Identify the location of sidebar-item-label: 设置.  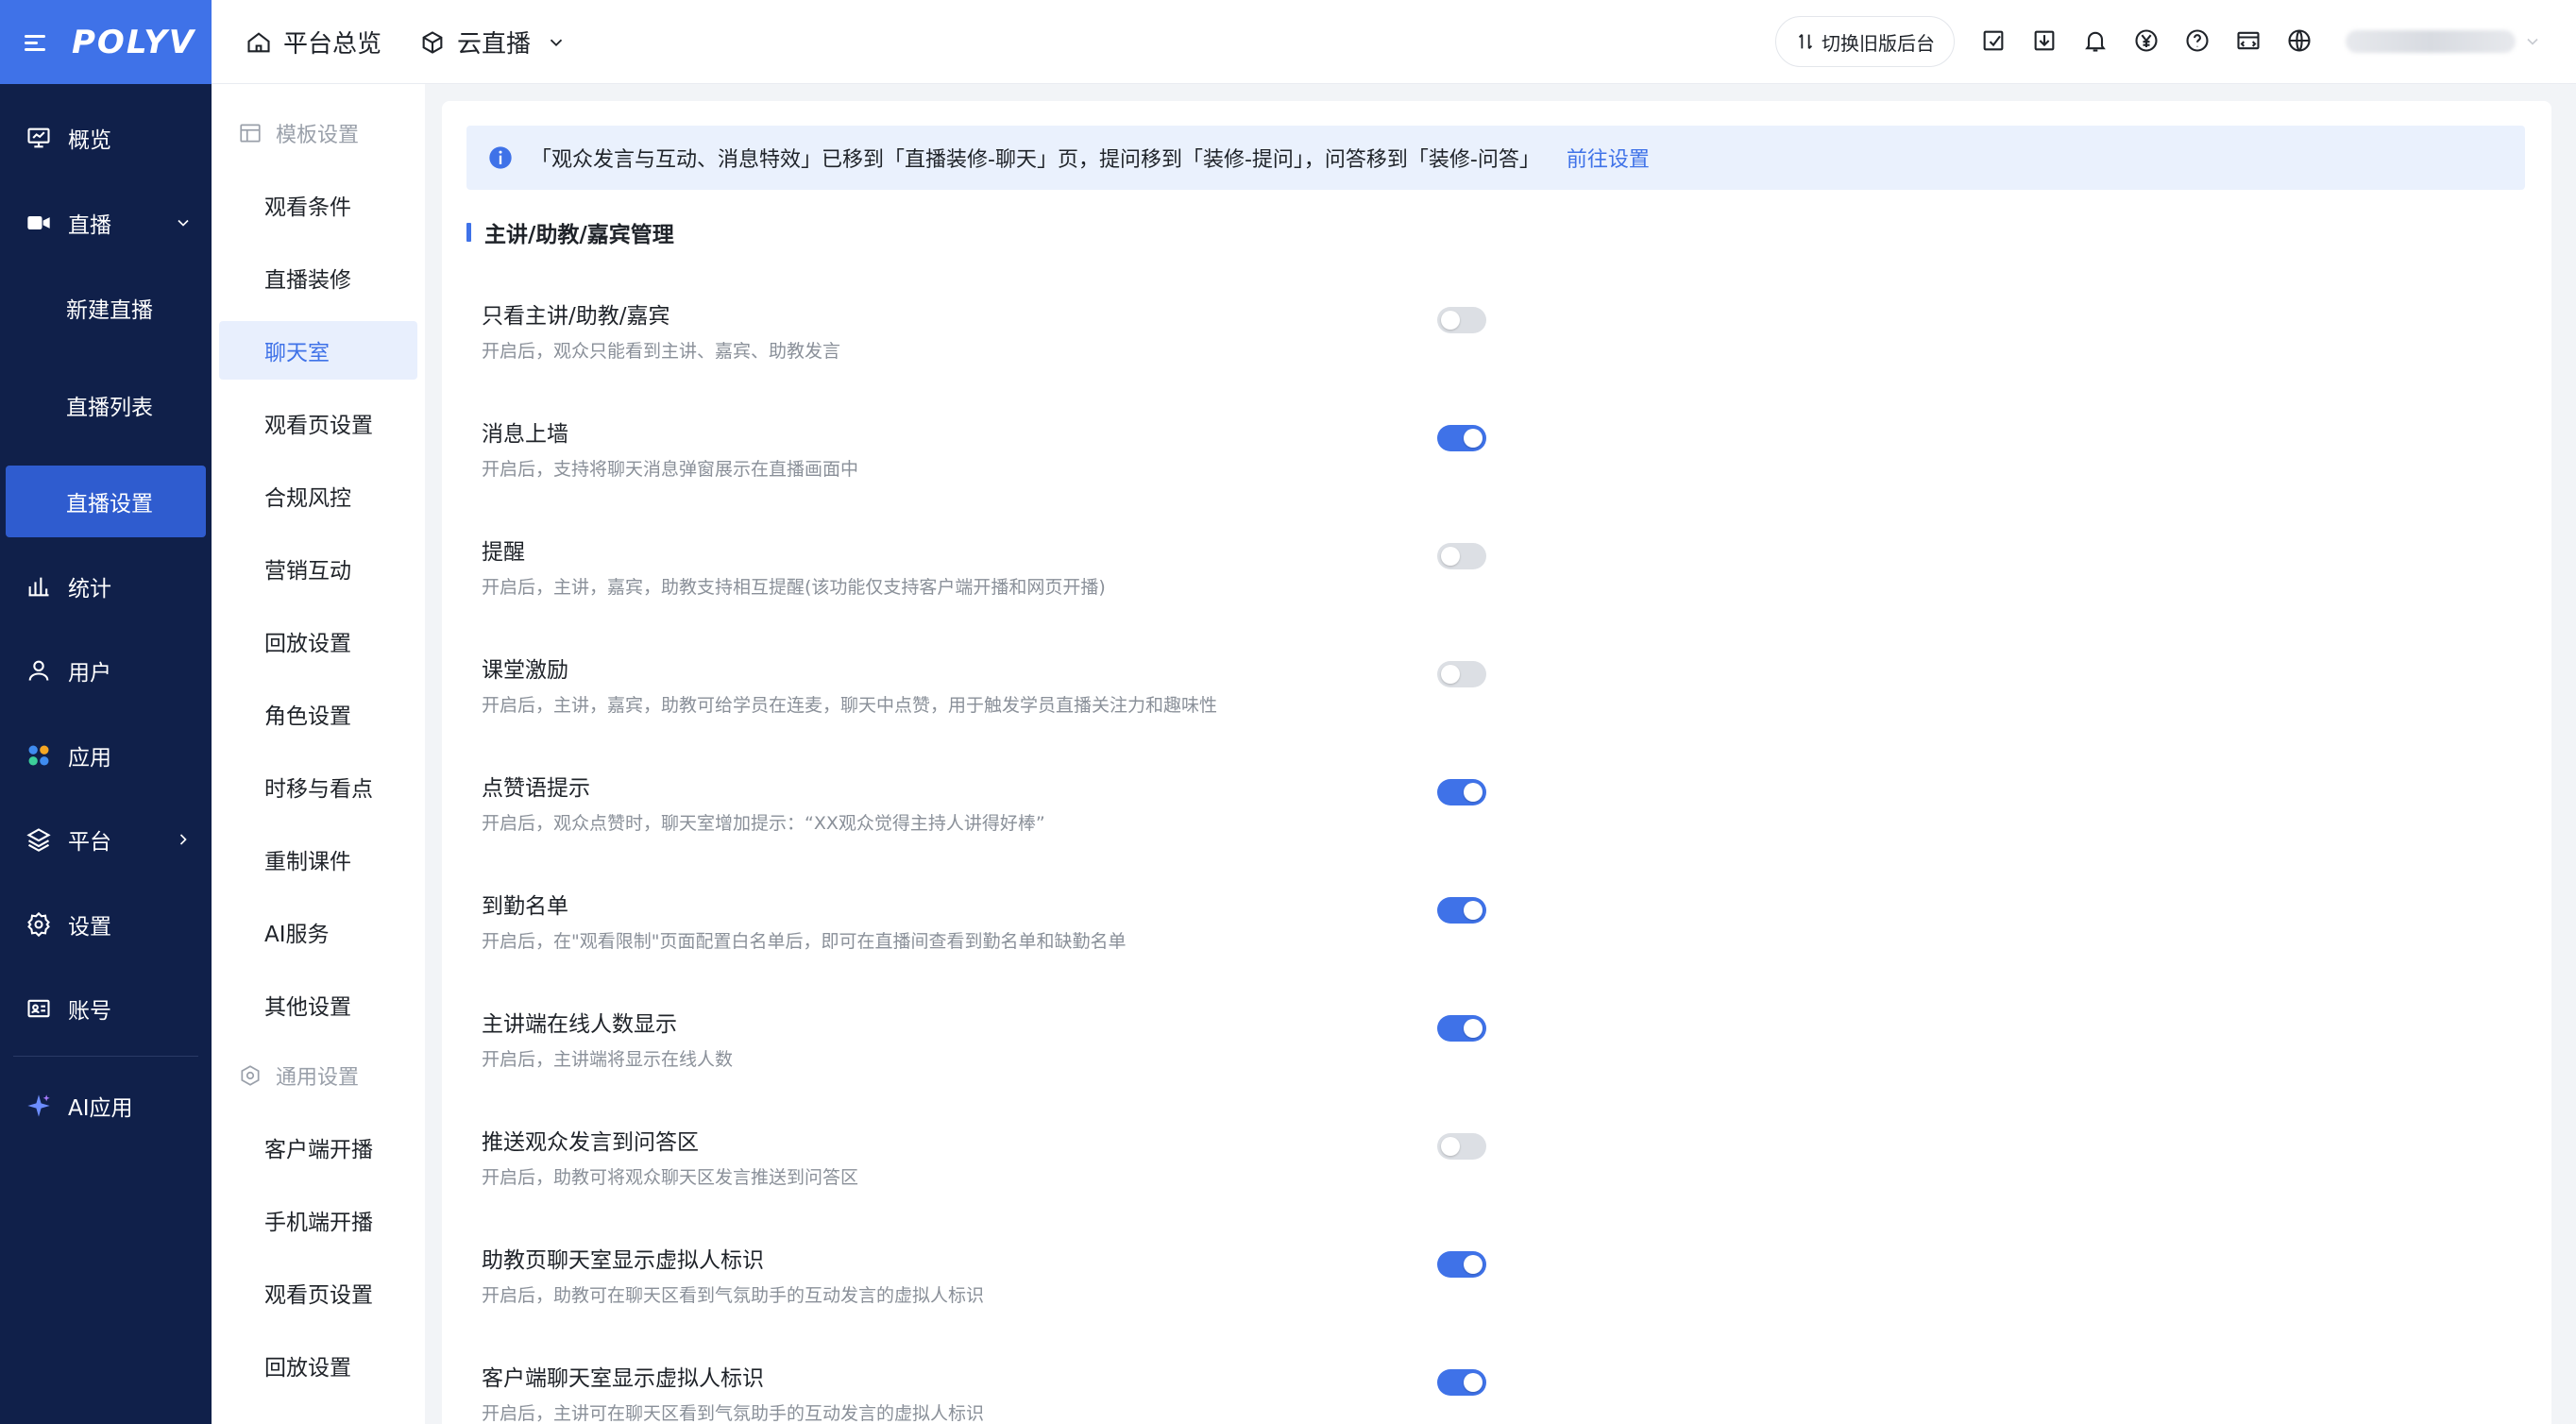
(89, 927).